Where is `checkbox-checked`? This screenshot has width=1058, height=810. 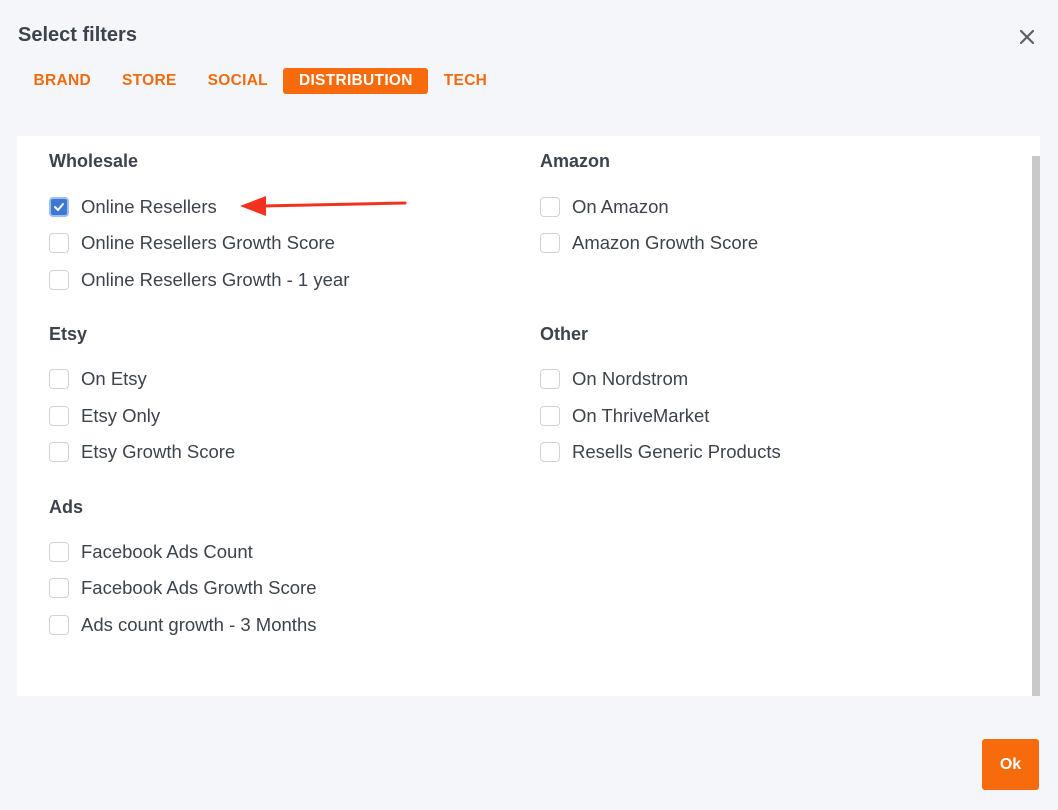 checkbox-checked is located at coordinates (59, 207).